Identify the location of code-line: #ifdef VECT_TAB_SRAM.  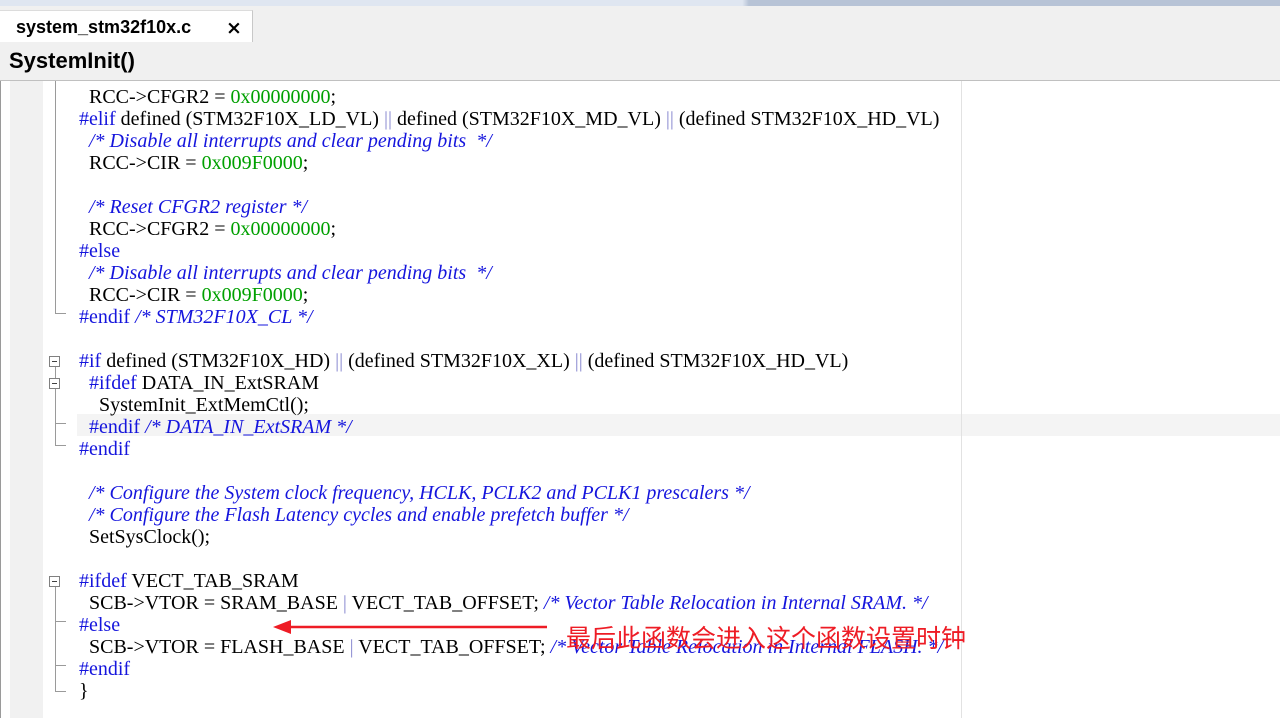
(511, 581).